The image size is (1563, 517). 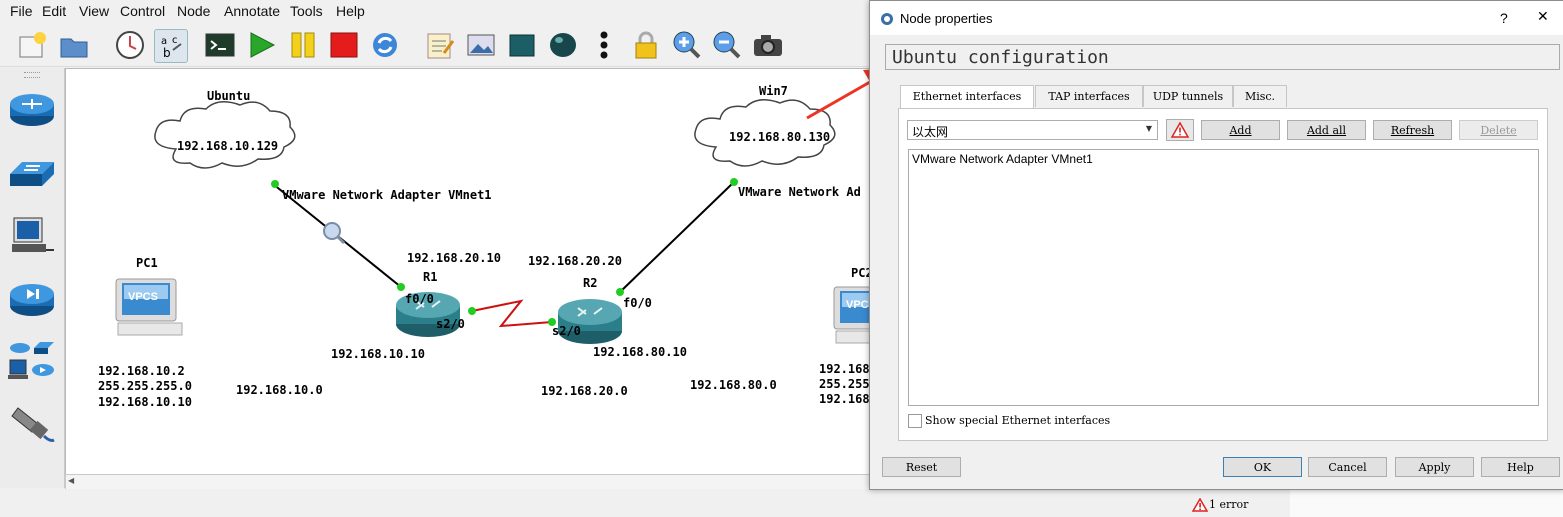 What do you see at coordinates (930, 132) in the screenshot?
I see `adapter-select-value: 以太网` at bounding box center [930, 132].